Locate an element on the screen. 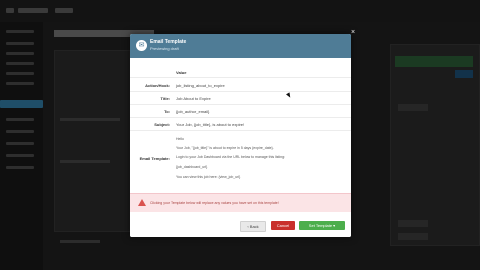 The image size is (480, 270). warning-icon is located at coordinates (142, 202).